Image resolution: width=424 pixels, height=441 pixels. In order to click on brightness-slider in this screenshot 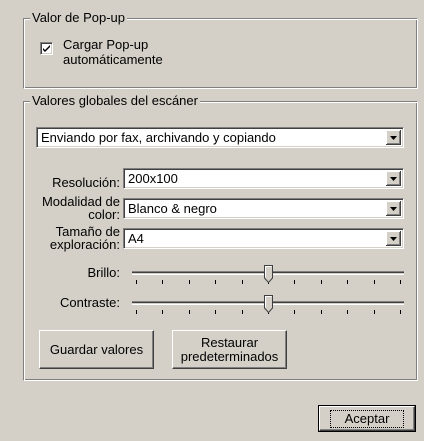, I will do `click(268, 275)`.